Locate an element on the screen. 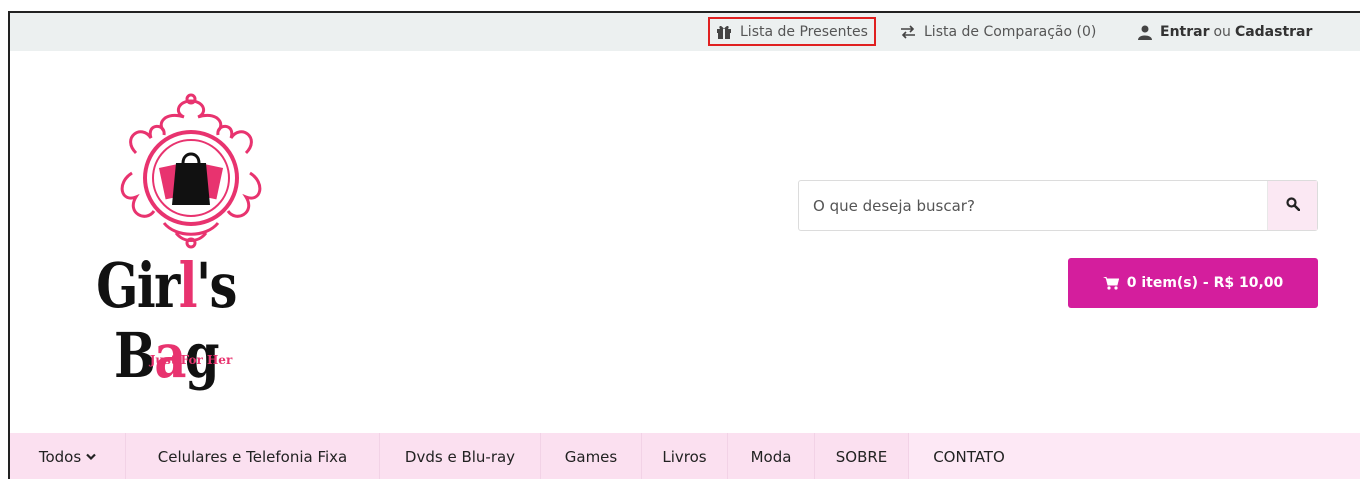 This screenshot has height=479, width=1360. search-button is located at coordinates (1292, 205).